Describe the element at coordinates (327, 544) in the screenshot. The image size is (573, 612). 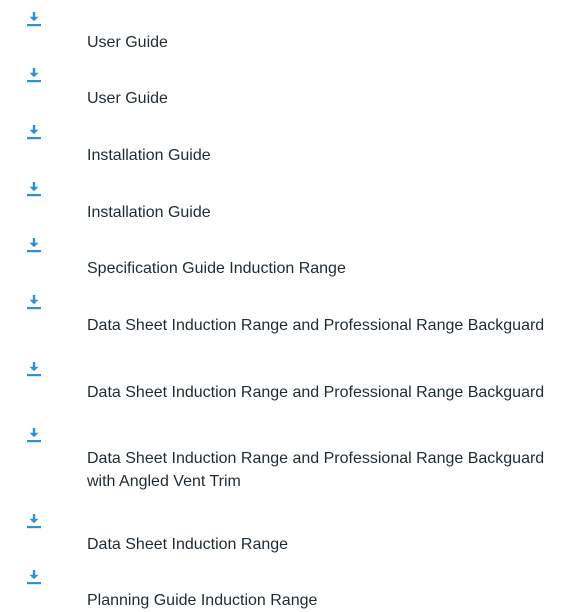
I see `download-link-data-sheet-induction-range: Data Sheet Induction Range` at that location.